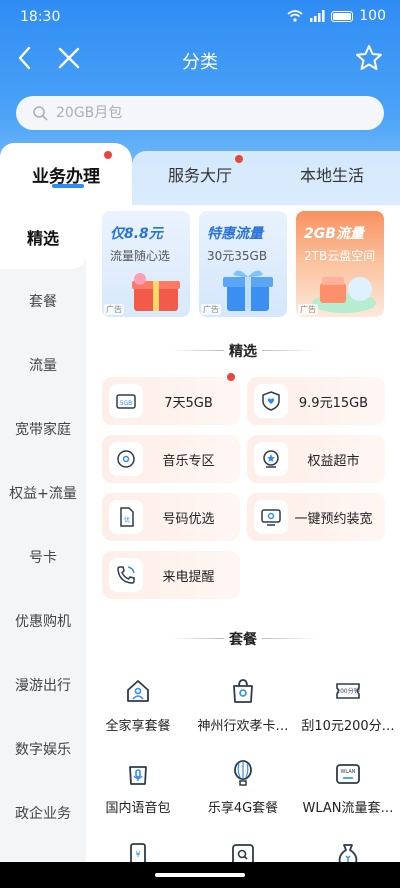  What do you see at coordinates (43, 685) in the screenshot?
I see `sidebar-item-roaming: 漫游出行` at bounding box center [43, 685].